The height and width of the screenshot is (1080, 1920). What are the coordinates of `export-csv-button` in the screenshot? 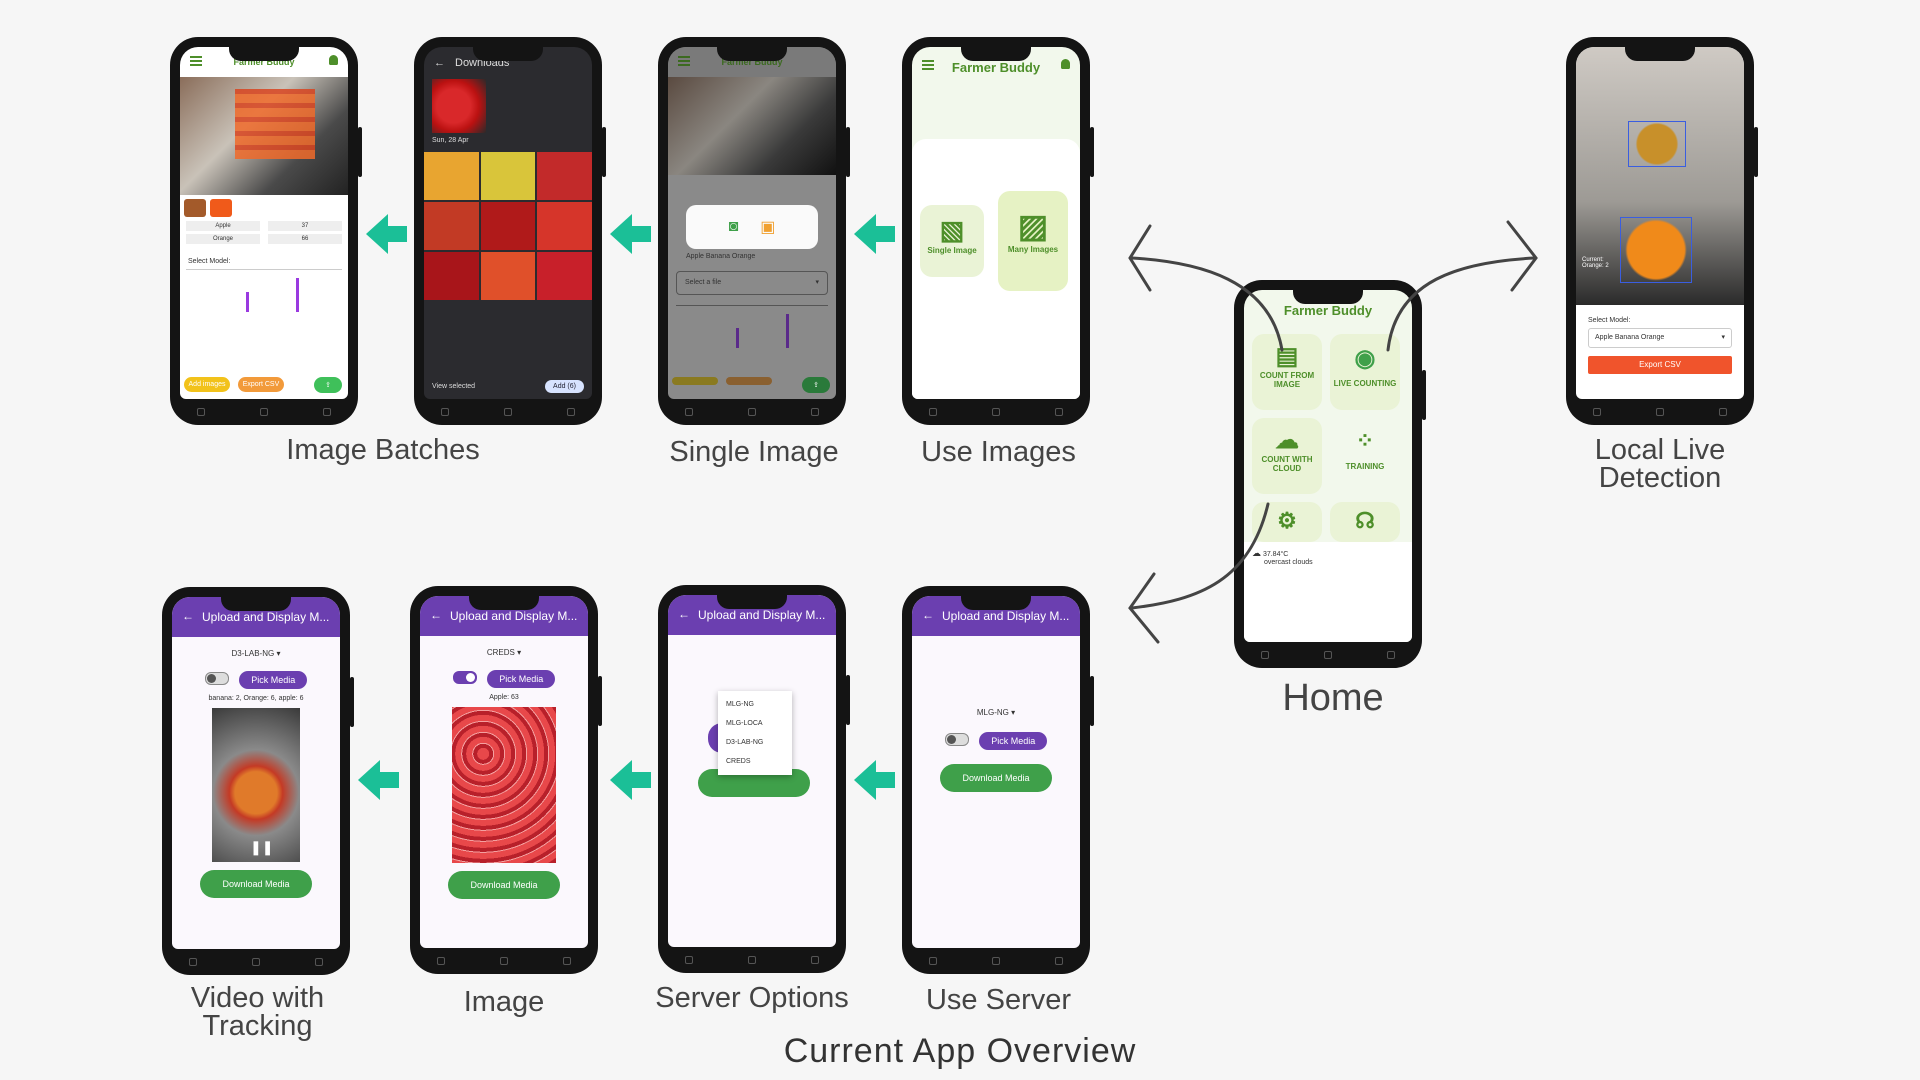 It's located at (749, 381).